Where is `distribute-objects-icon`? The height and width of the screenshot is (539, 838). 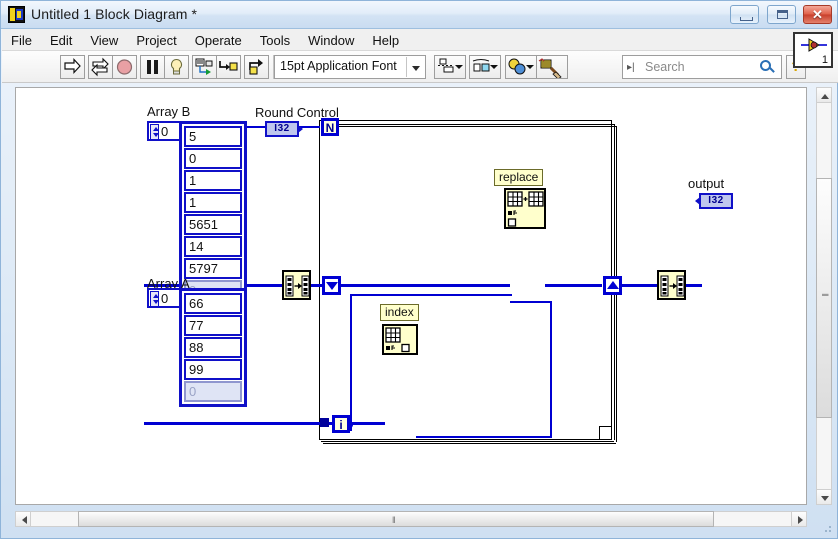
distribute-objects-icon is located at coordinates (486, 65).